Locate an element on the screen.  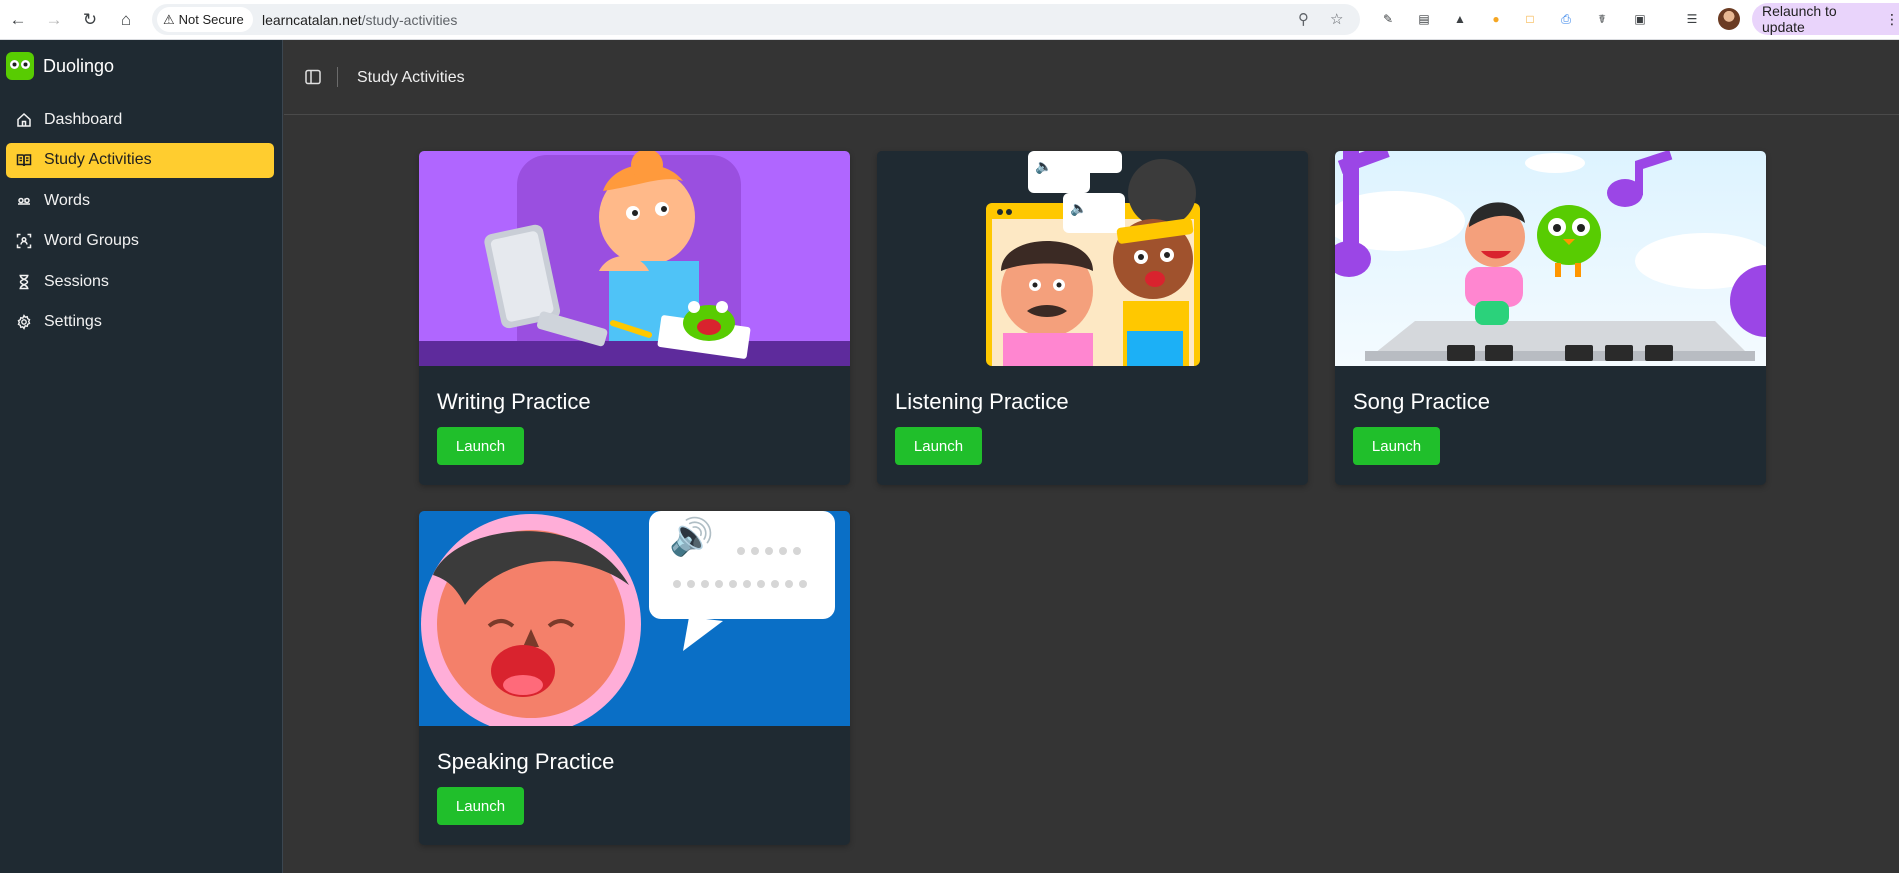
sidebar-item-words: Words is located at coordinates (140, 200).